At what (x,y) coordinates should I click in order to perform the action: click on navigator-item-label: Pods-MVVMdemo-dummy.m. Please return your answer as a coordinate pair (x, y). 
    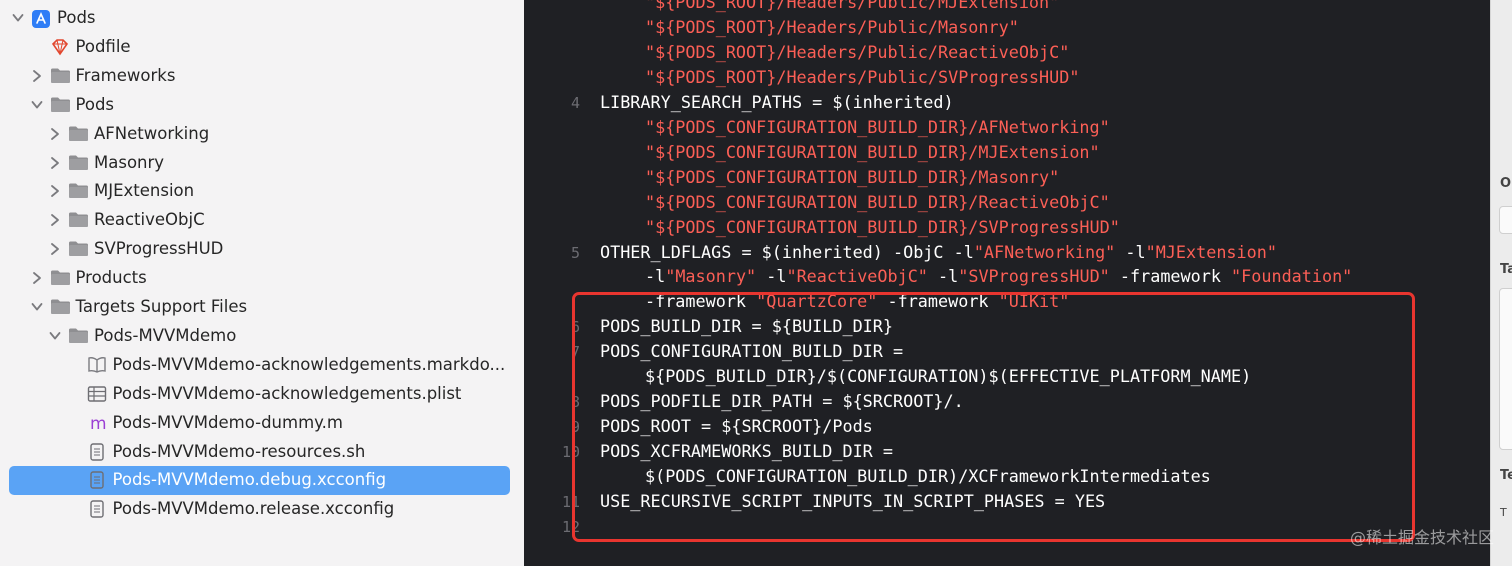
    Looking at the image, I should click on (227, 422).